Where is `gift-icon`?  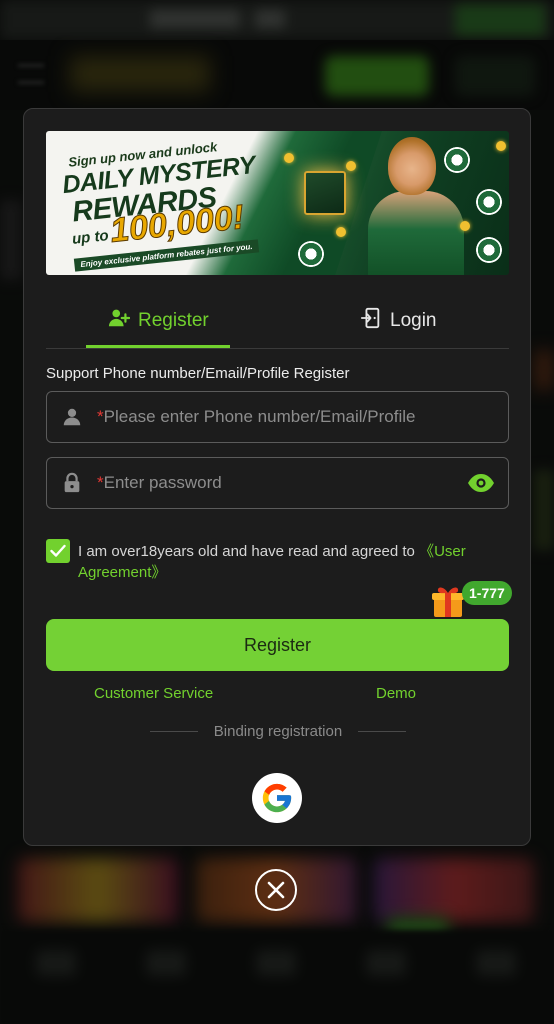 gift-icon is located at coordinates (448, 601).